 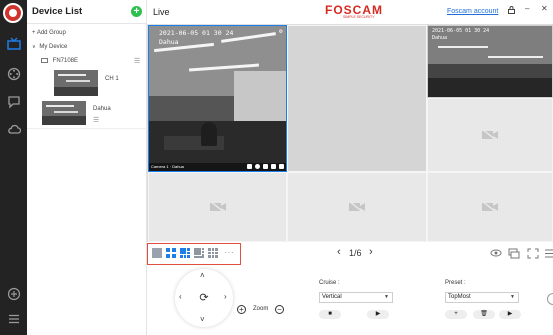 I want to click on cruise-select: Vertical ▼, so click(x=356, y=297).